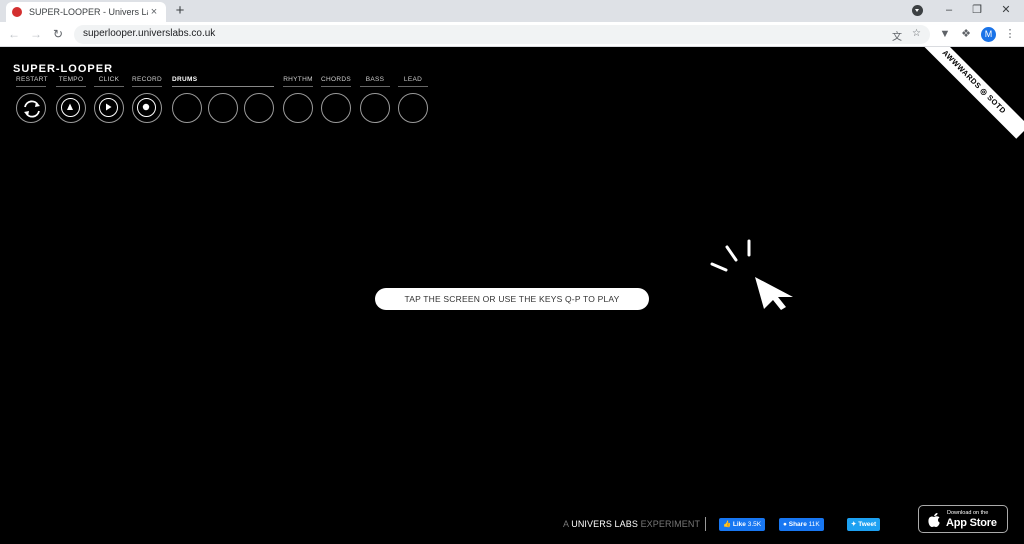  What do you see at coordinates (971, 523) in the screenshot?
I see `app-store-big-text: App Store` at bounding box center [971, 523].